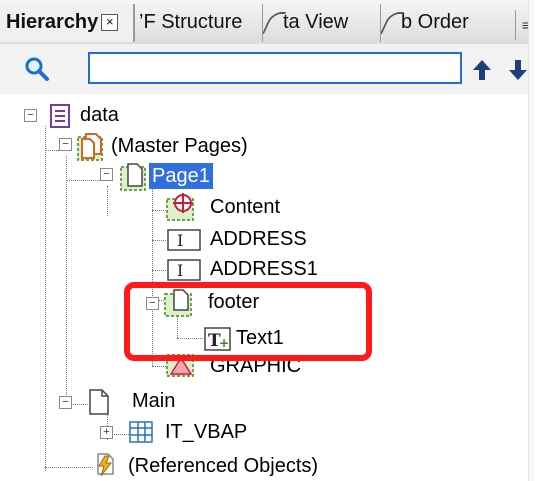  I want to click on tab-data-view-label: ta View, so click(316, 22).